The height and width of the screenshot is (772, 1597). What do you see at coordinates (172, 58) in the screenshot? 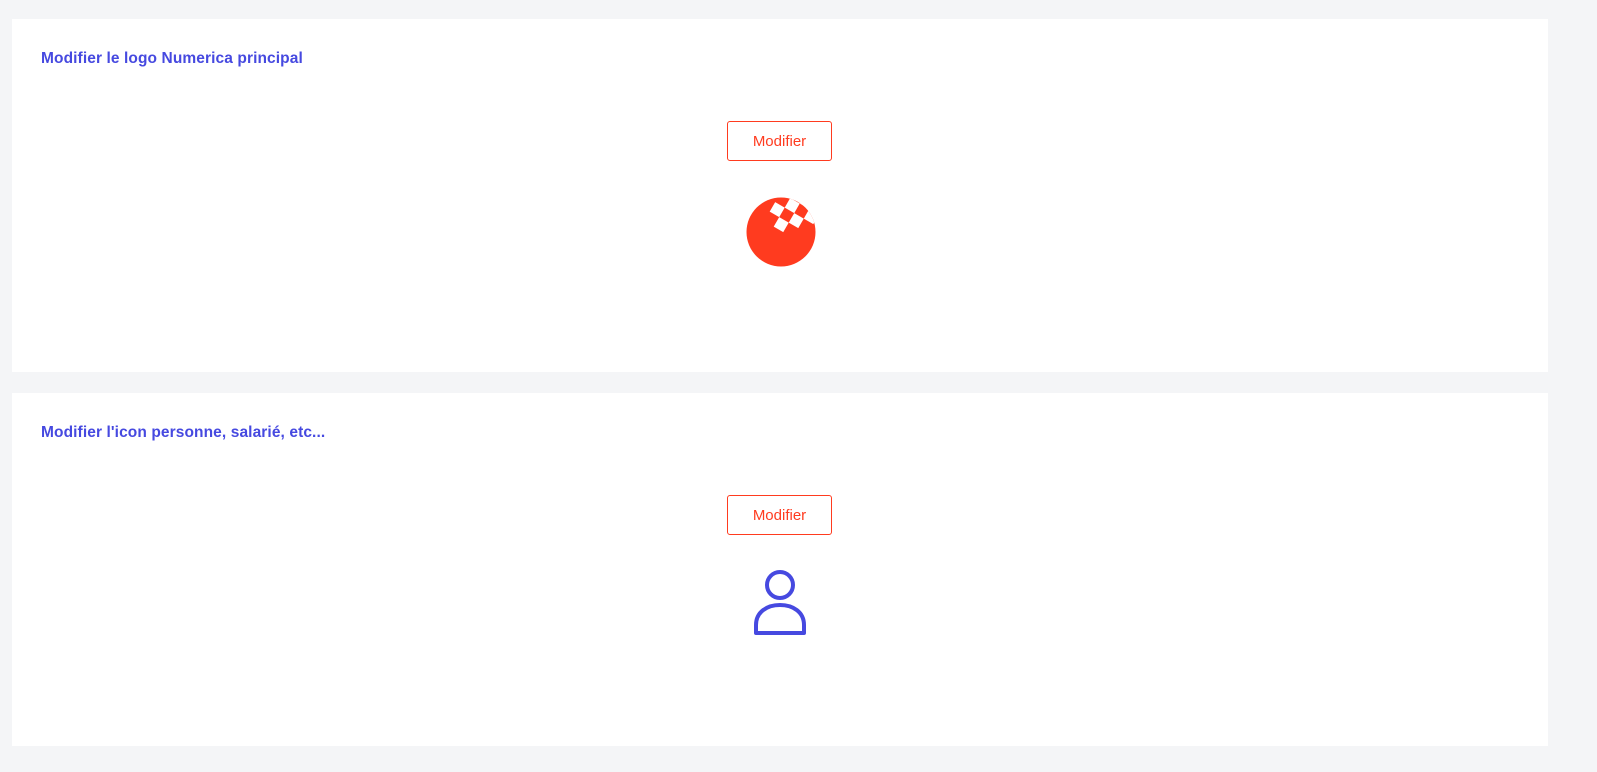
I see `logo-section-title: Modifier le logo Numerica principal` at bounding box center [172, 58].